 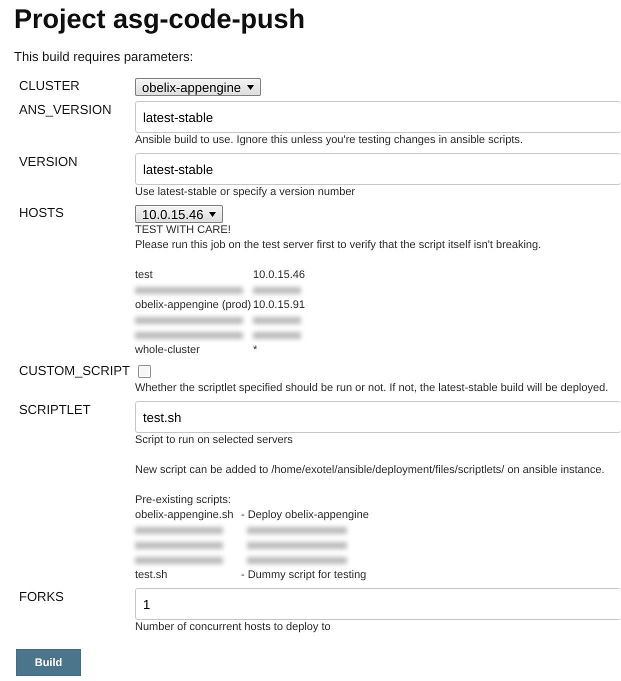 I want to click on help-text: Script to run on selected servers, so click(x=214, y=440).